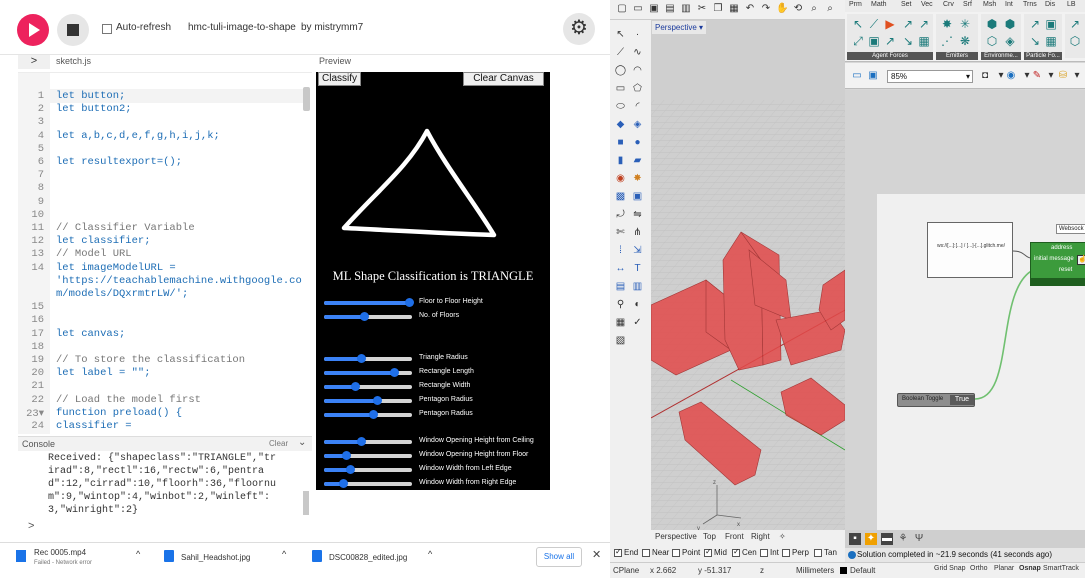 The image size is (1085, 578). What do you see at coordinates (919, 539) in the screenshot?
I see `gh-tool-icon: Ψ` at bounding box center [919, 539].